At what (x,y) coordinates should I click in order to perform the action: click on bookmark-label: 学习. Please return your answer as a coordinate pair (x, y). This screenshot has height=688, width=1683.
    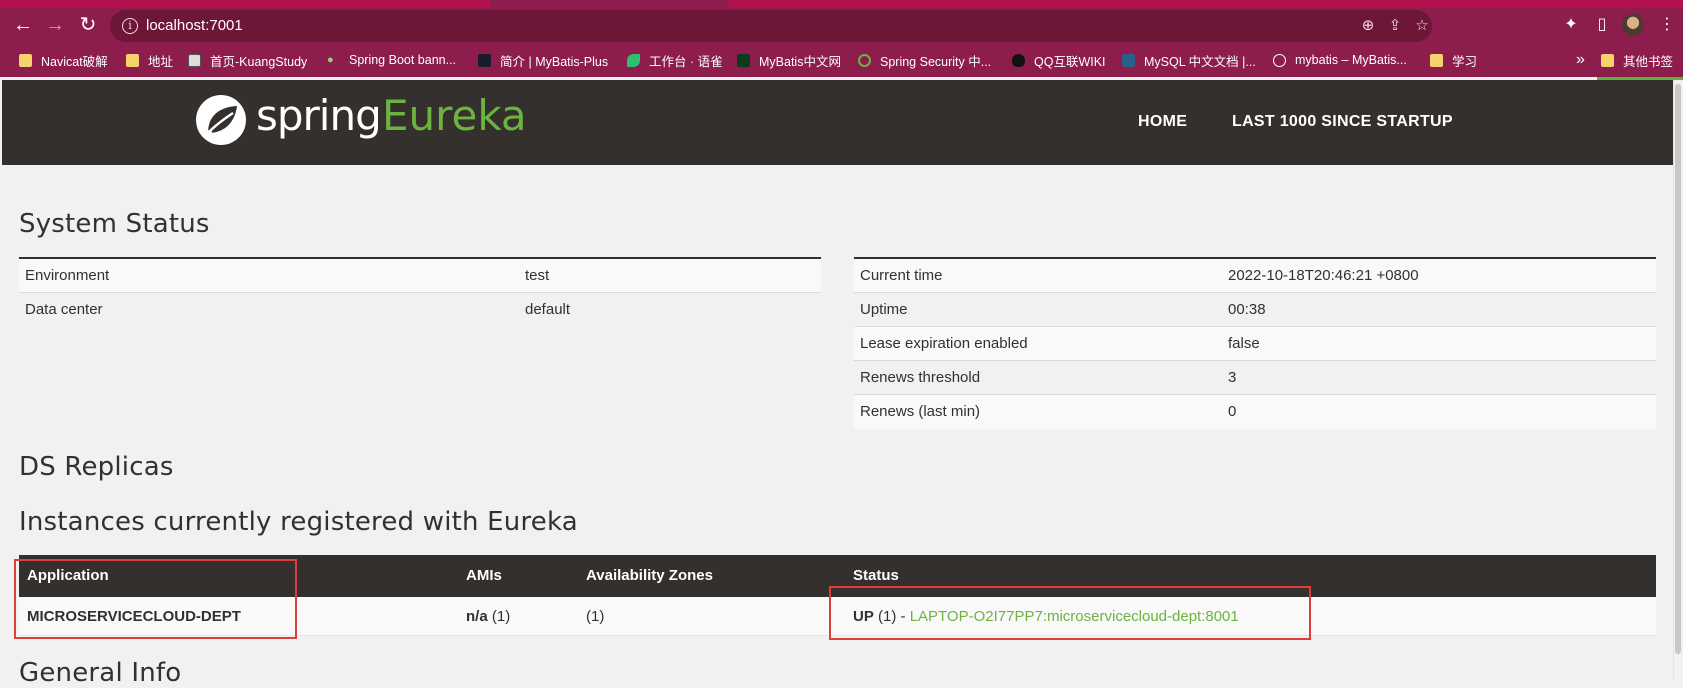
    Looking at the image, I should click on (1465, 61).